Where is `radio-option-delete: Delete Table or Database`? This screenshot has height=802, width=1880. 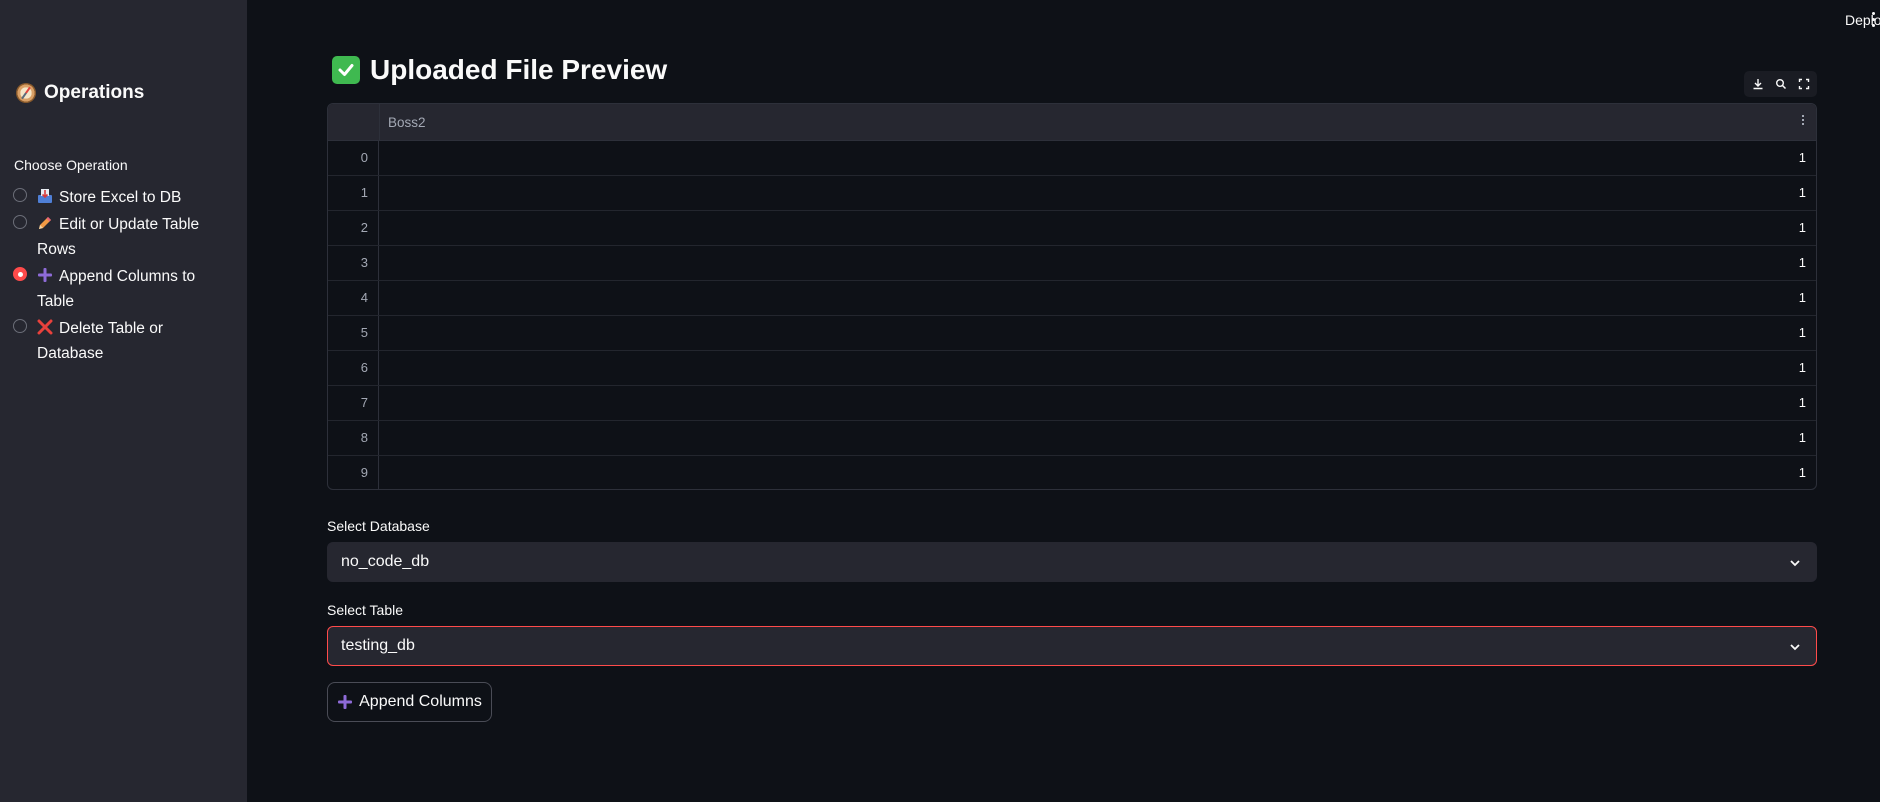
radio-option-delete: Delete Table or Database is located at coordinates (123, 341).